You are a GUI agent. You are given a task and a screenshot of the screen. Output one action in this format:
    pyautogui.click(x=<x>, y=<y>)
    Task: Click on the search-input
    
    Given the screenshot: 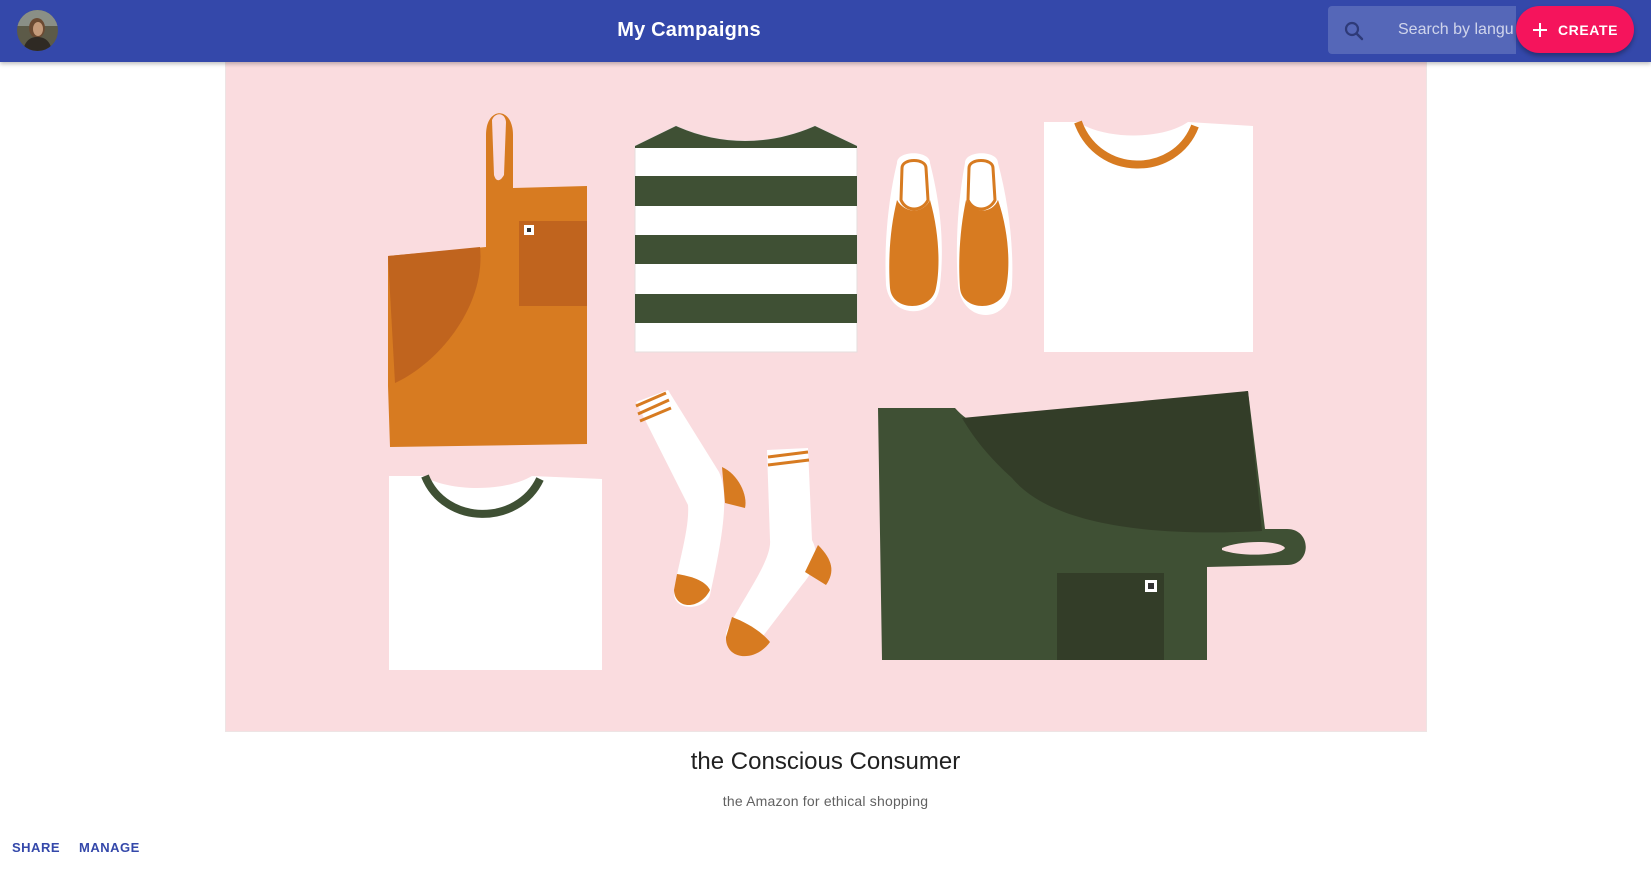 What is the action you would take?
    pyautogui.click(x=1456, y=30)
    